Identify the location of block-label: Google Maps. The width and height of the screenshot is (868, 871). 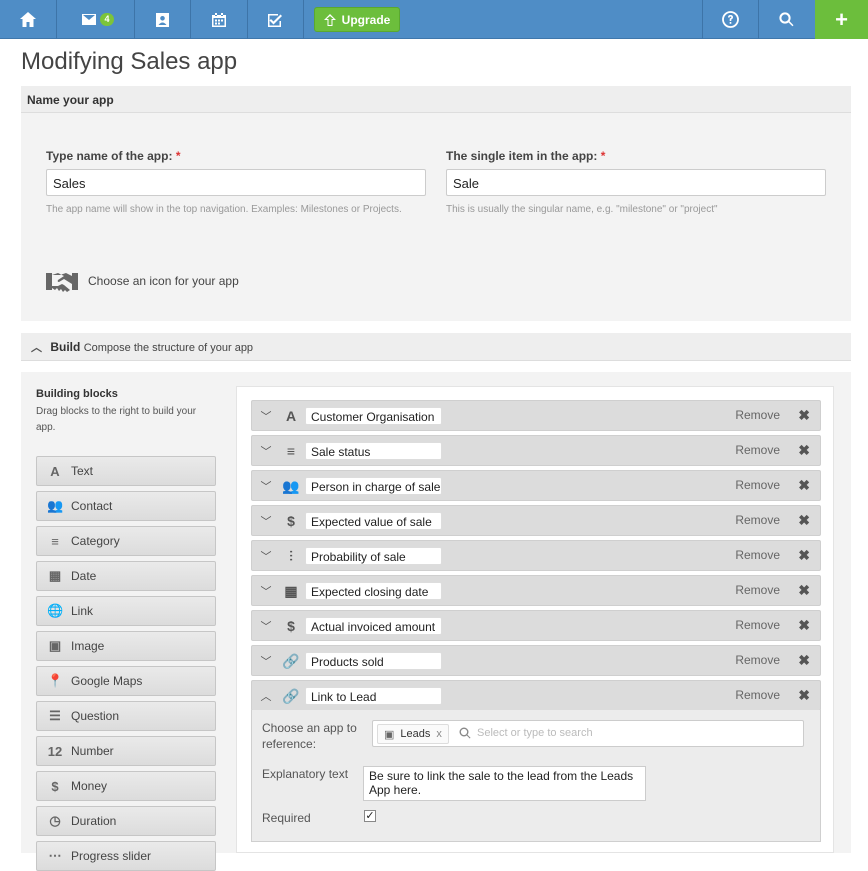
(107, 681).